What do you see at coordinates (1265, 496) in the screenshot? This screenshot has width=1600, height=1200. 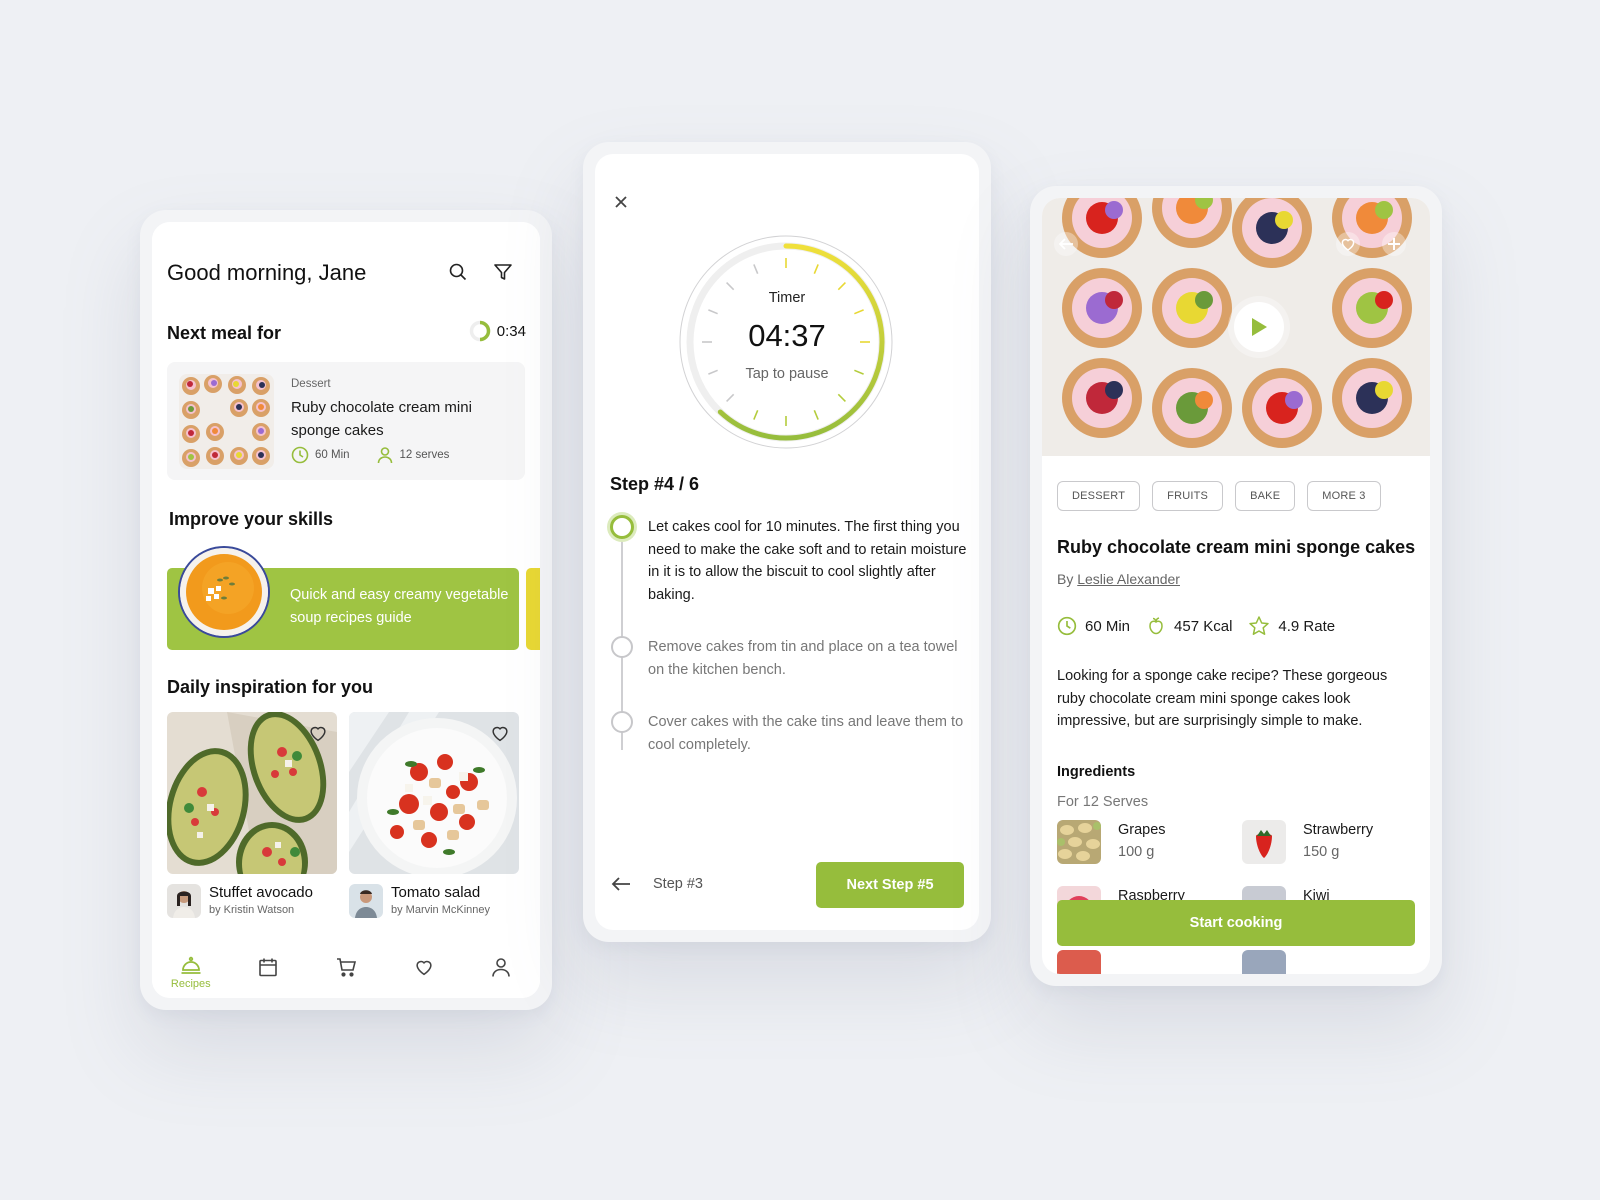 I see `tag-chip: BAKE` at bounding box center [1265, 496].